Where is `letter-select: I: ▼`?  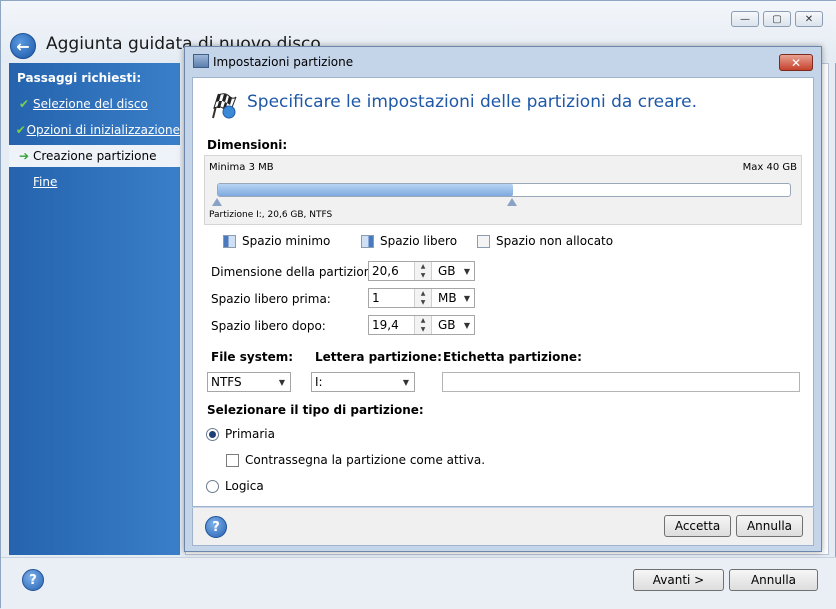
letter-select: I: ▼ is located at coordinates (363, 382).